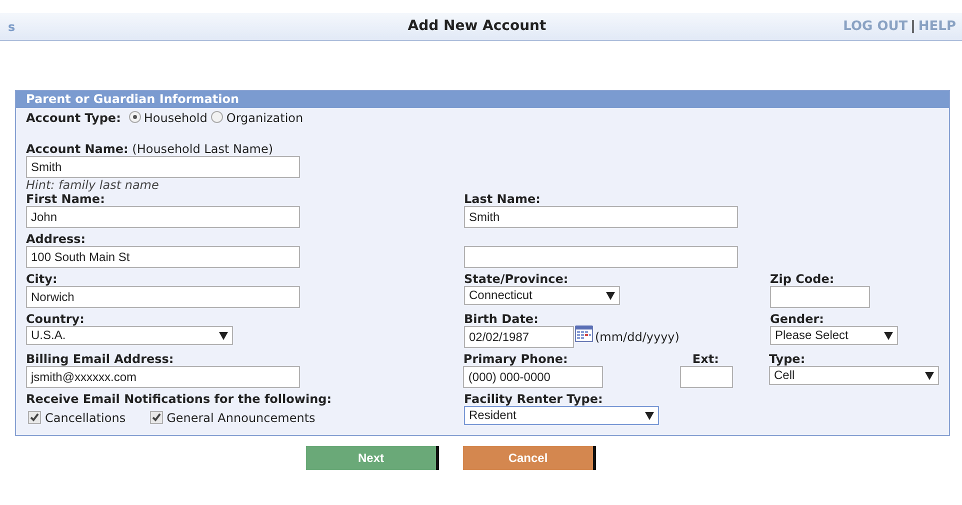  What do you see at coordinates (257, 118) in the screenshot?
I see `radio-option: Organization` at bounding box center [257, 118].